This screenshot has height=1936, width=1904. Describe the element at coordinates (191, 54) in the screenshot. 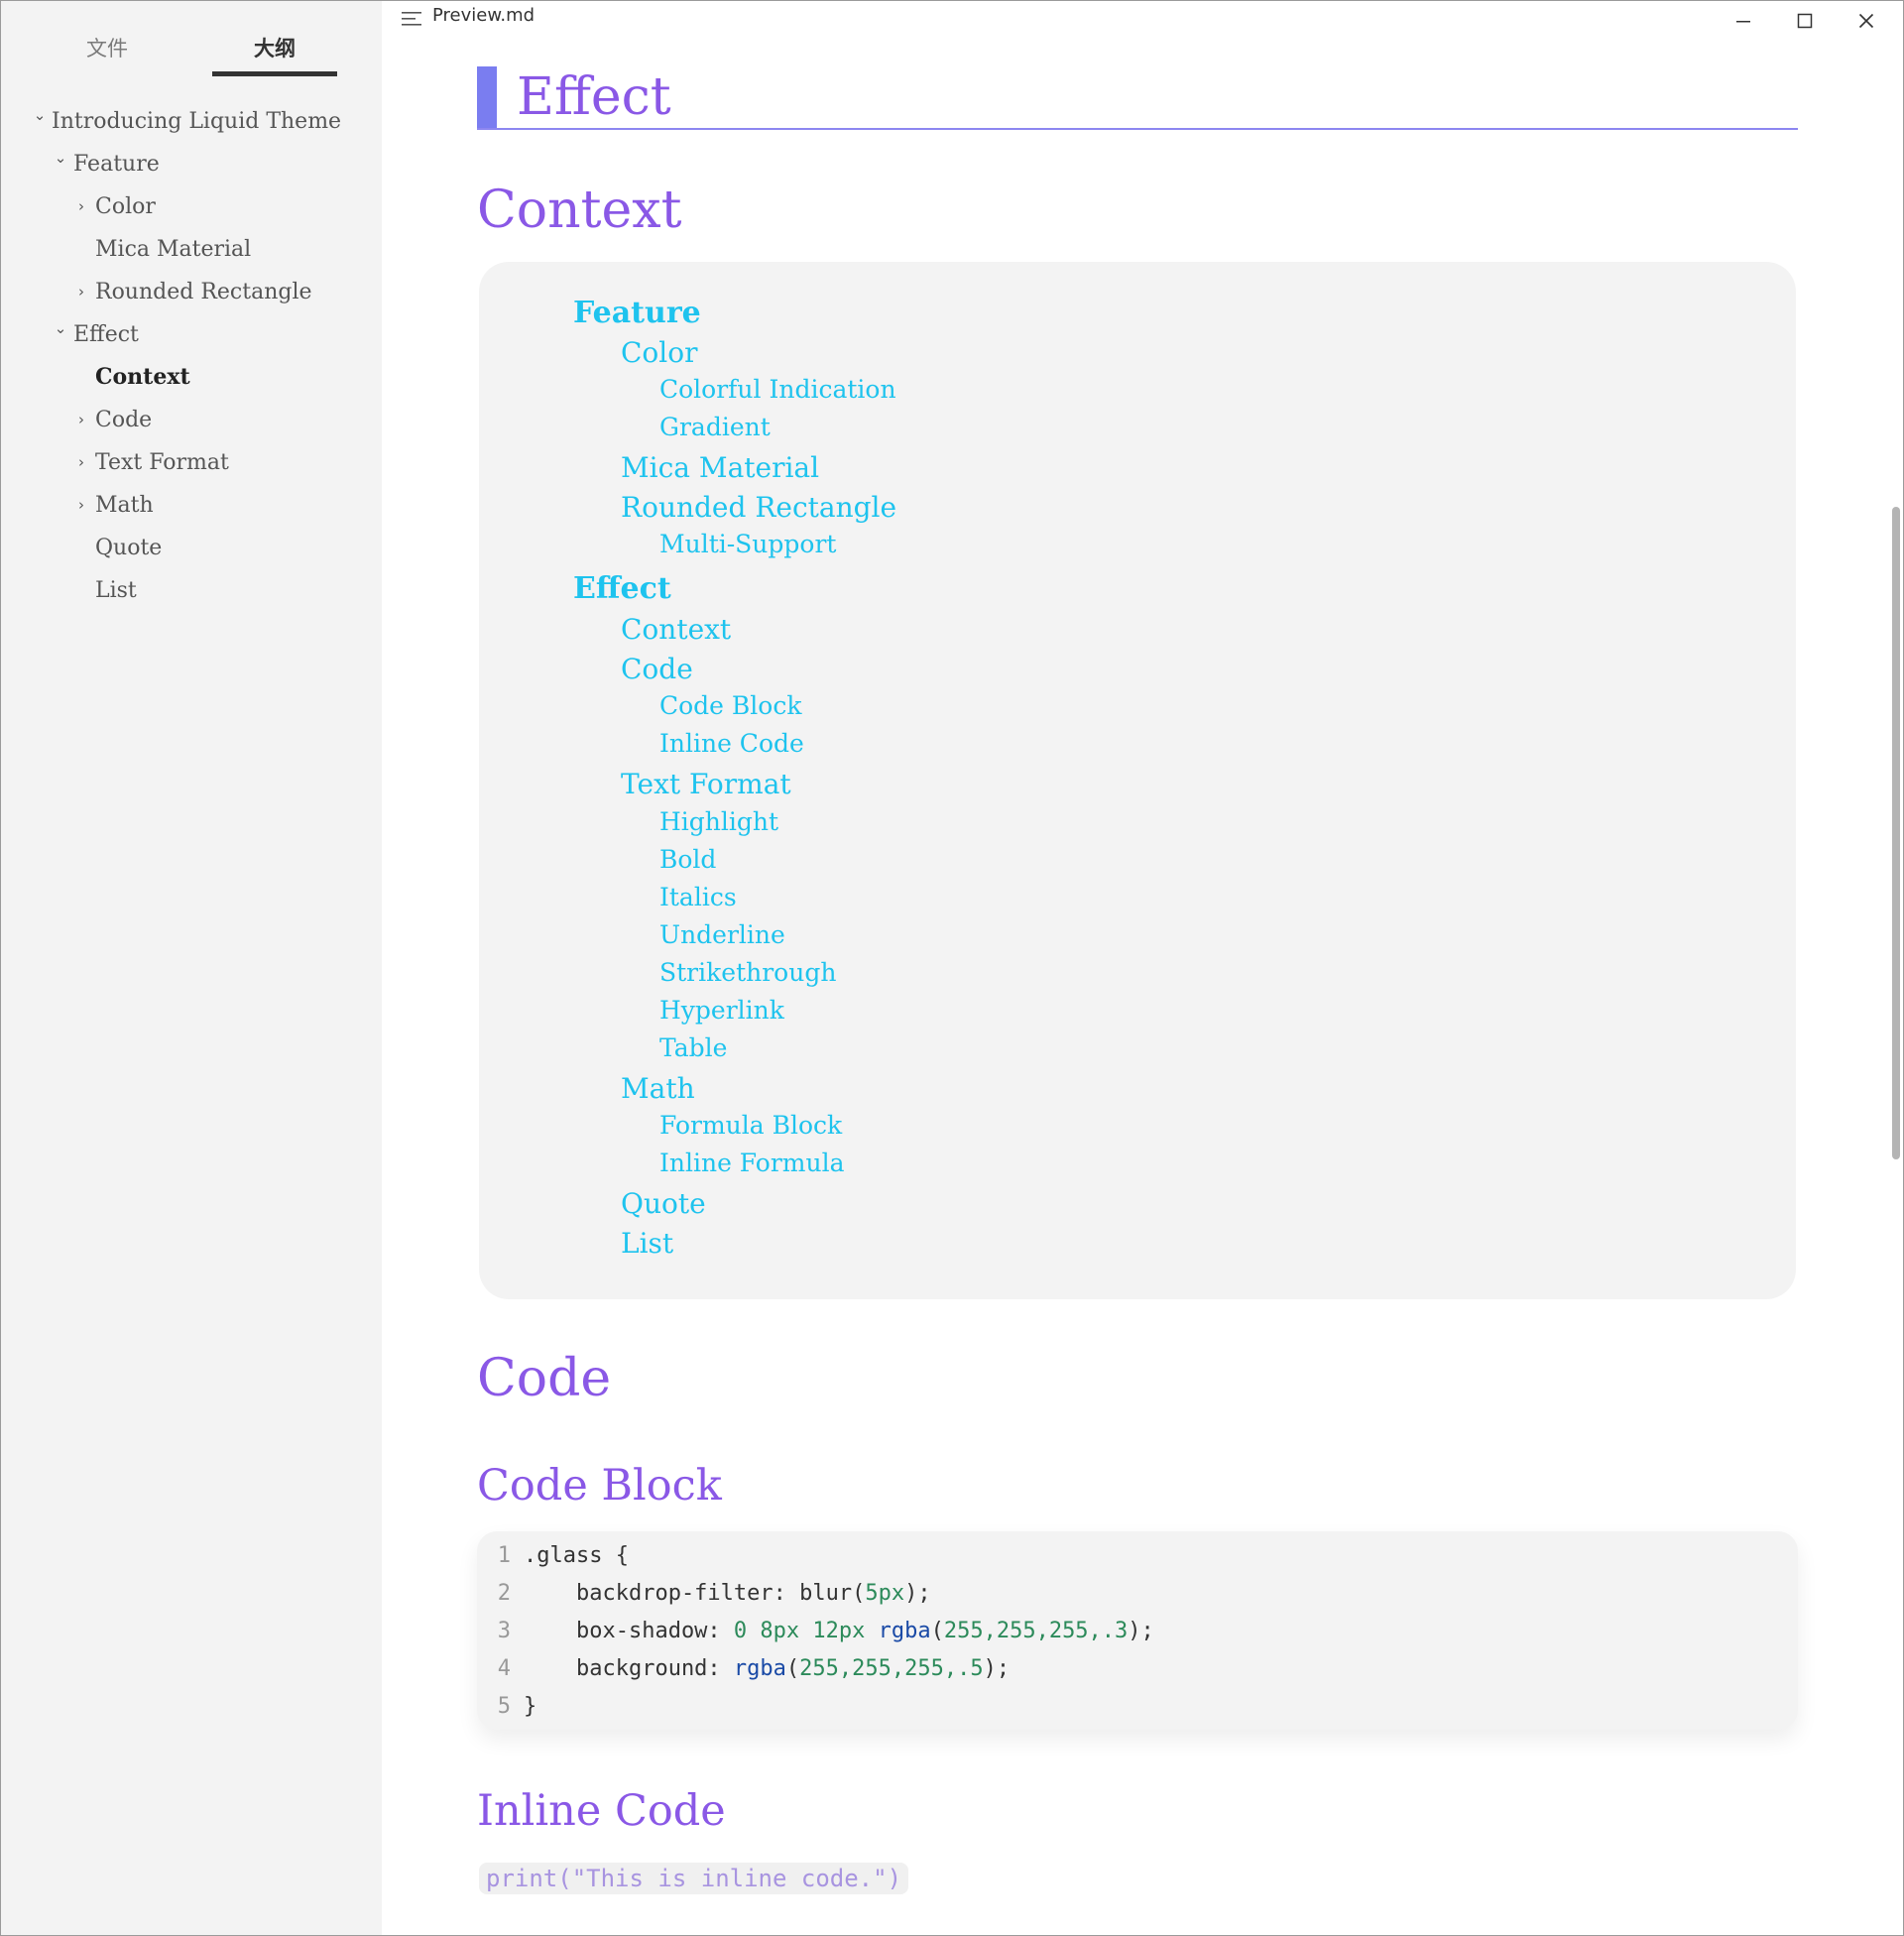

I see `sidebar-tabs: 文件 大纲` at that location.